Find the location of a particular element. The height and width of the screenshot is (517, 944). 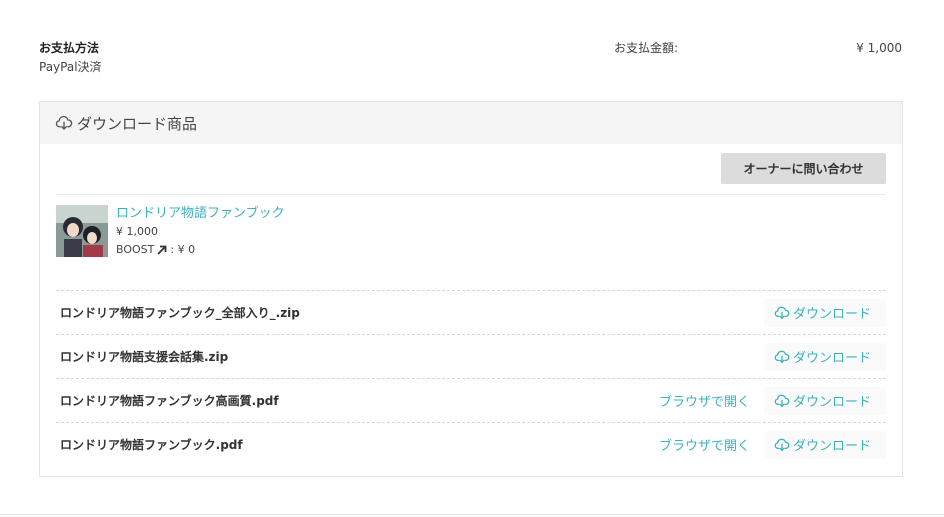

product-boost: BOOST : ¥ 0 is located at coordinates (200, 250).